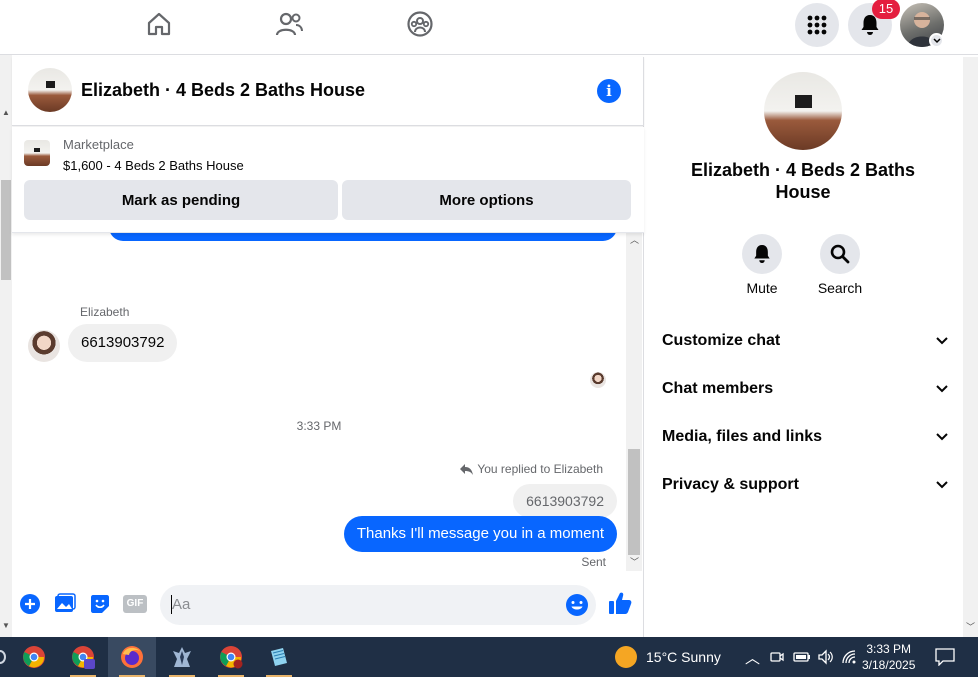 This screenshot has width=978, height=677. Describe the element at coordinates (577, 607) in the screenshot. I see `emoji-icon` at that location.